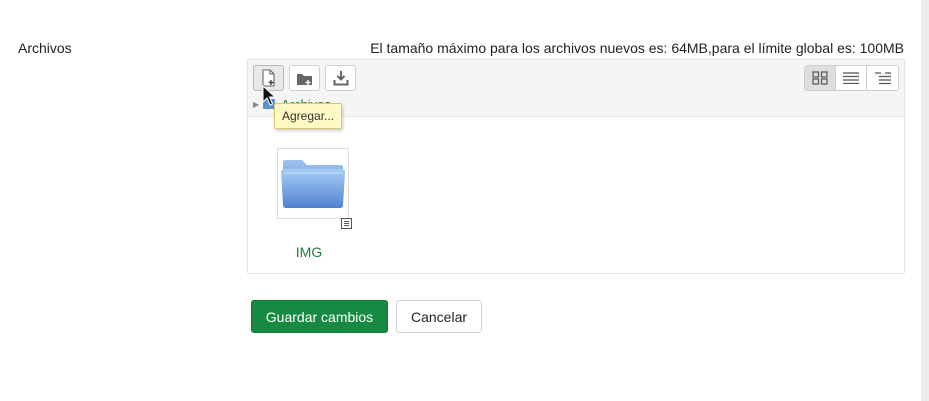 This screenshot has width=929, height=401. I want to click on grid-icon, so click(820, 78).